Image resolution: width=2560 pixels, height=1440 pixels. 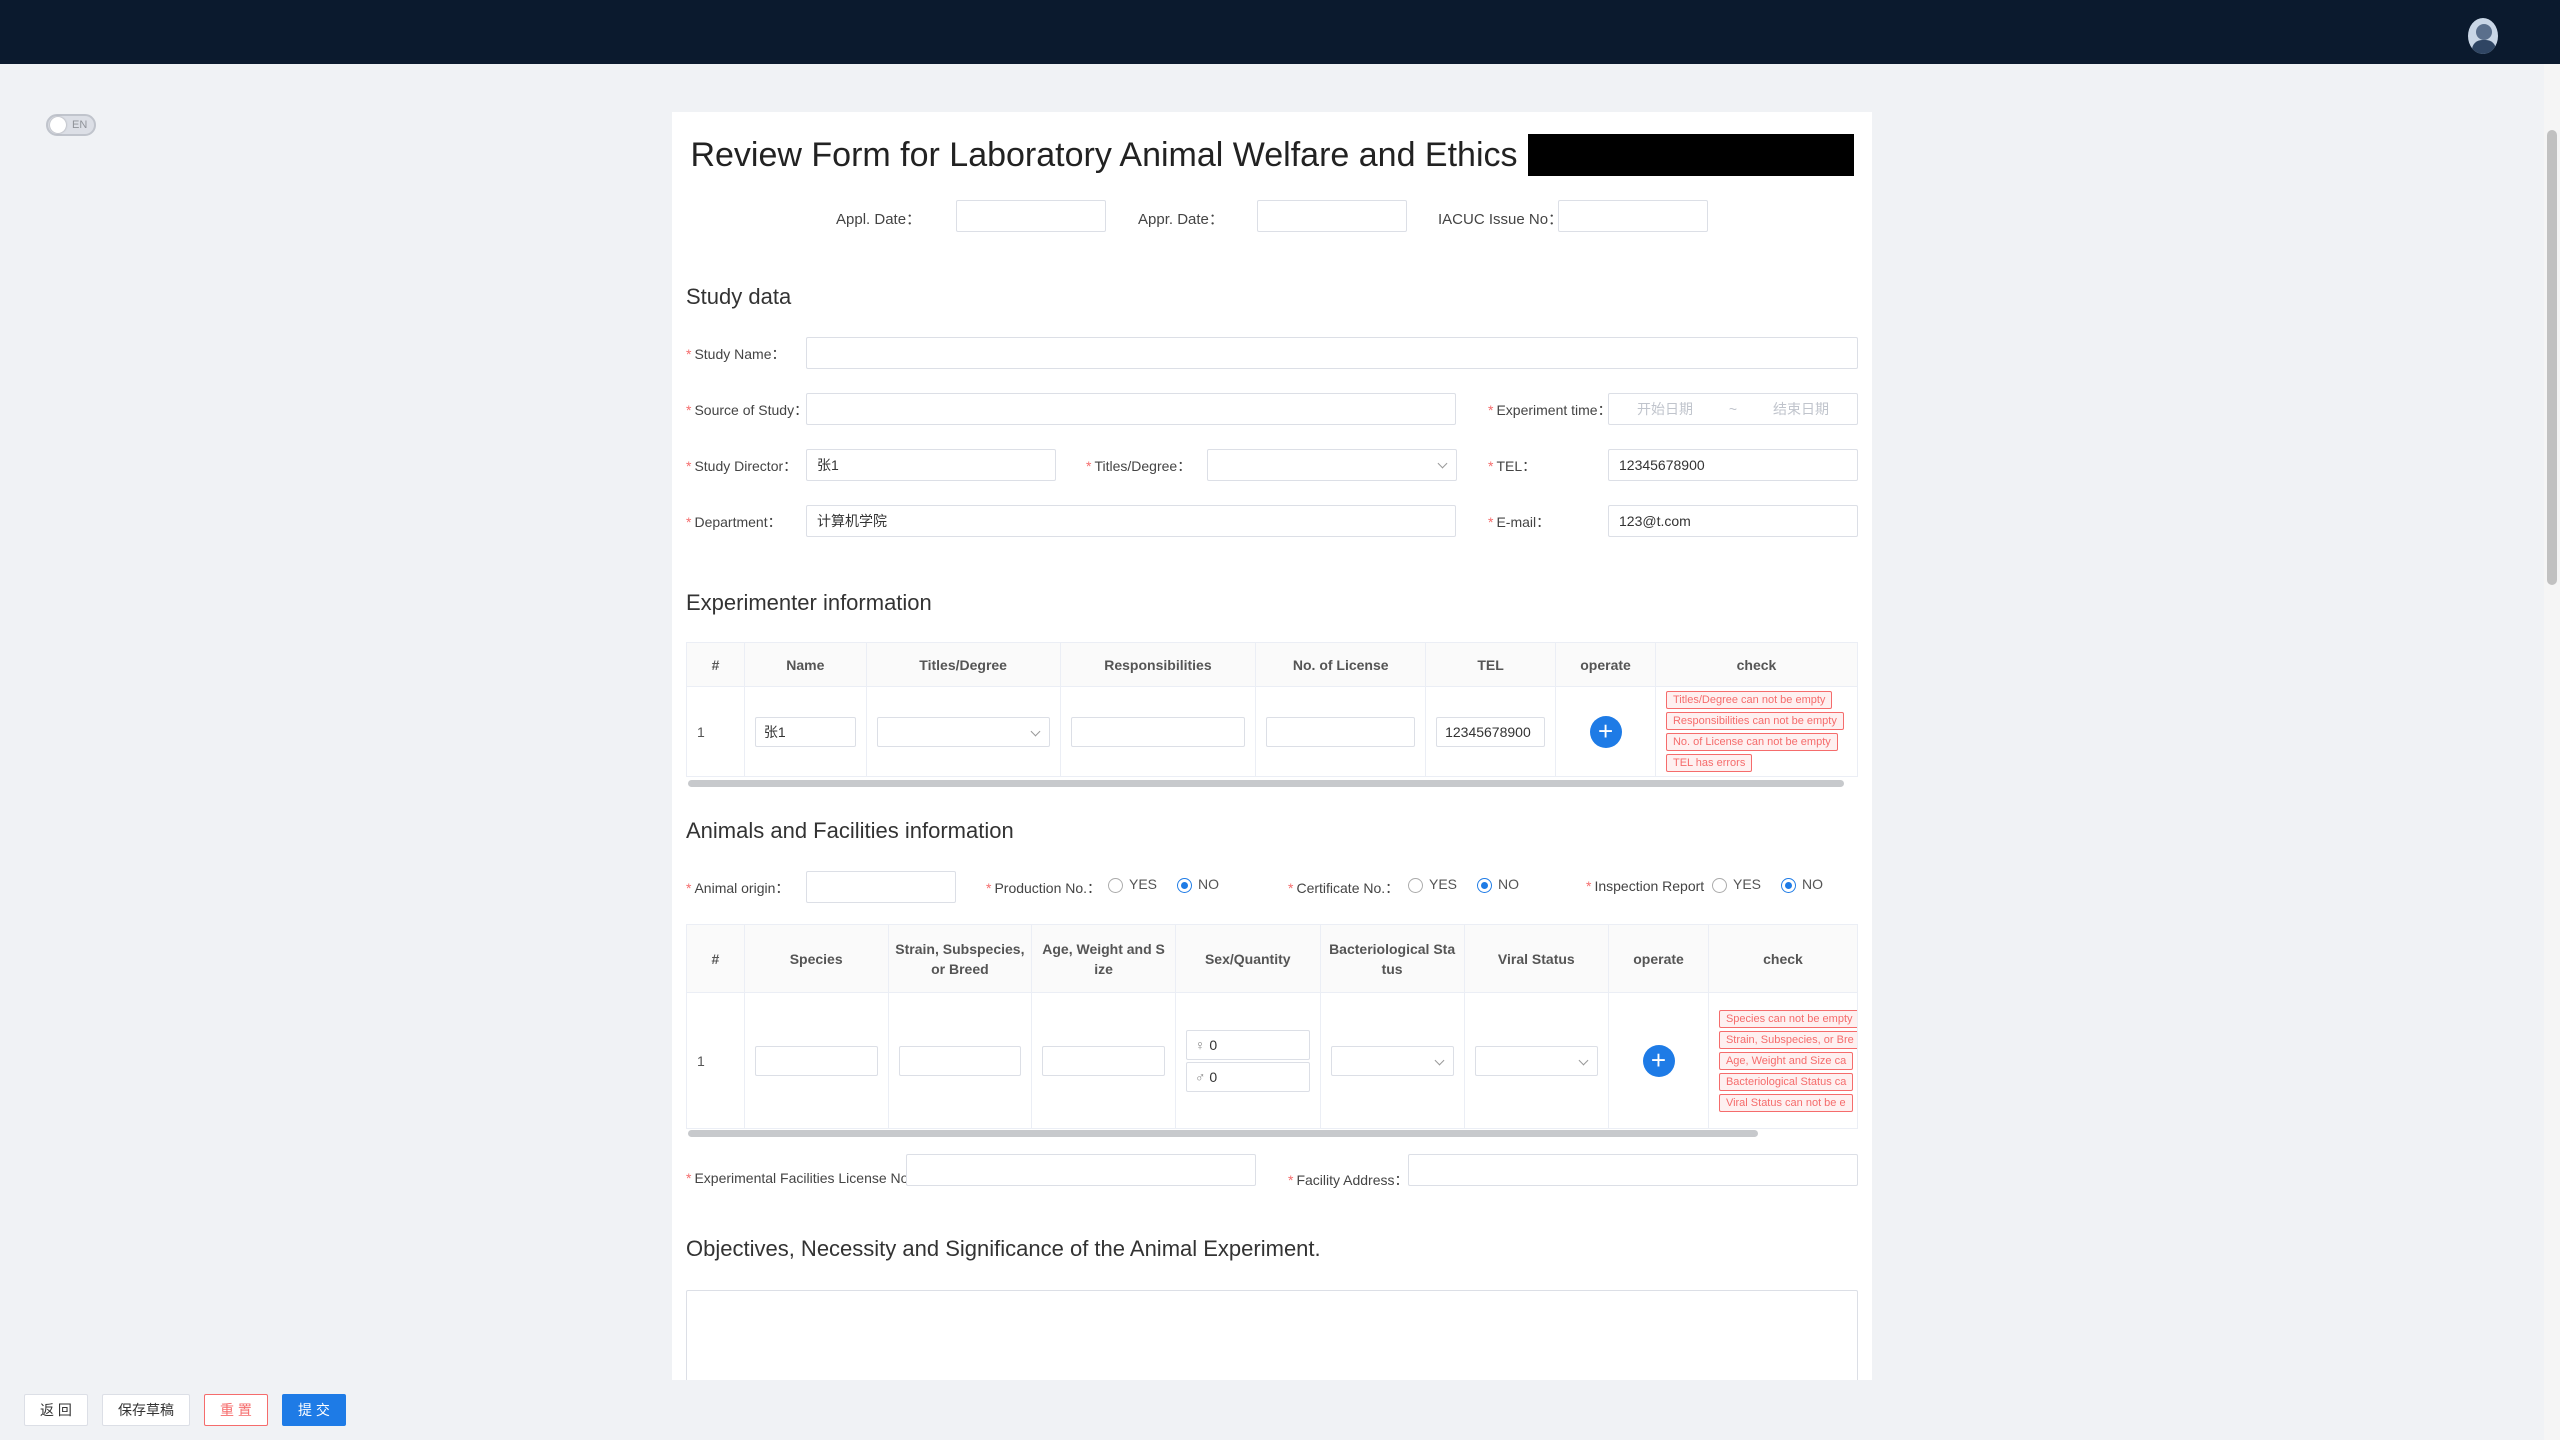 What do you see at coordinates (1266, 783) in the screenshot?
I see `experimenter-hscroll` at bounding box center [1266, 783].